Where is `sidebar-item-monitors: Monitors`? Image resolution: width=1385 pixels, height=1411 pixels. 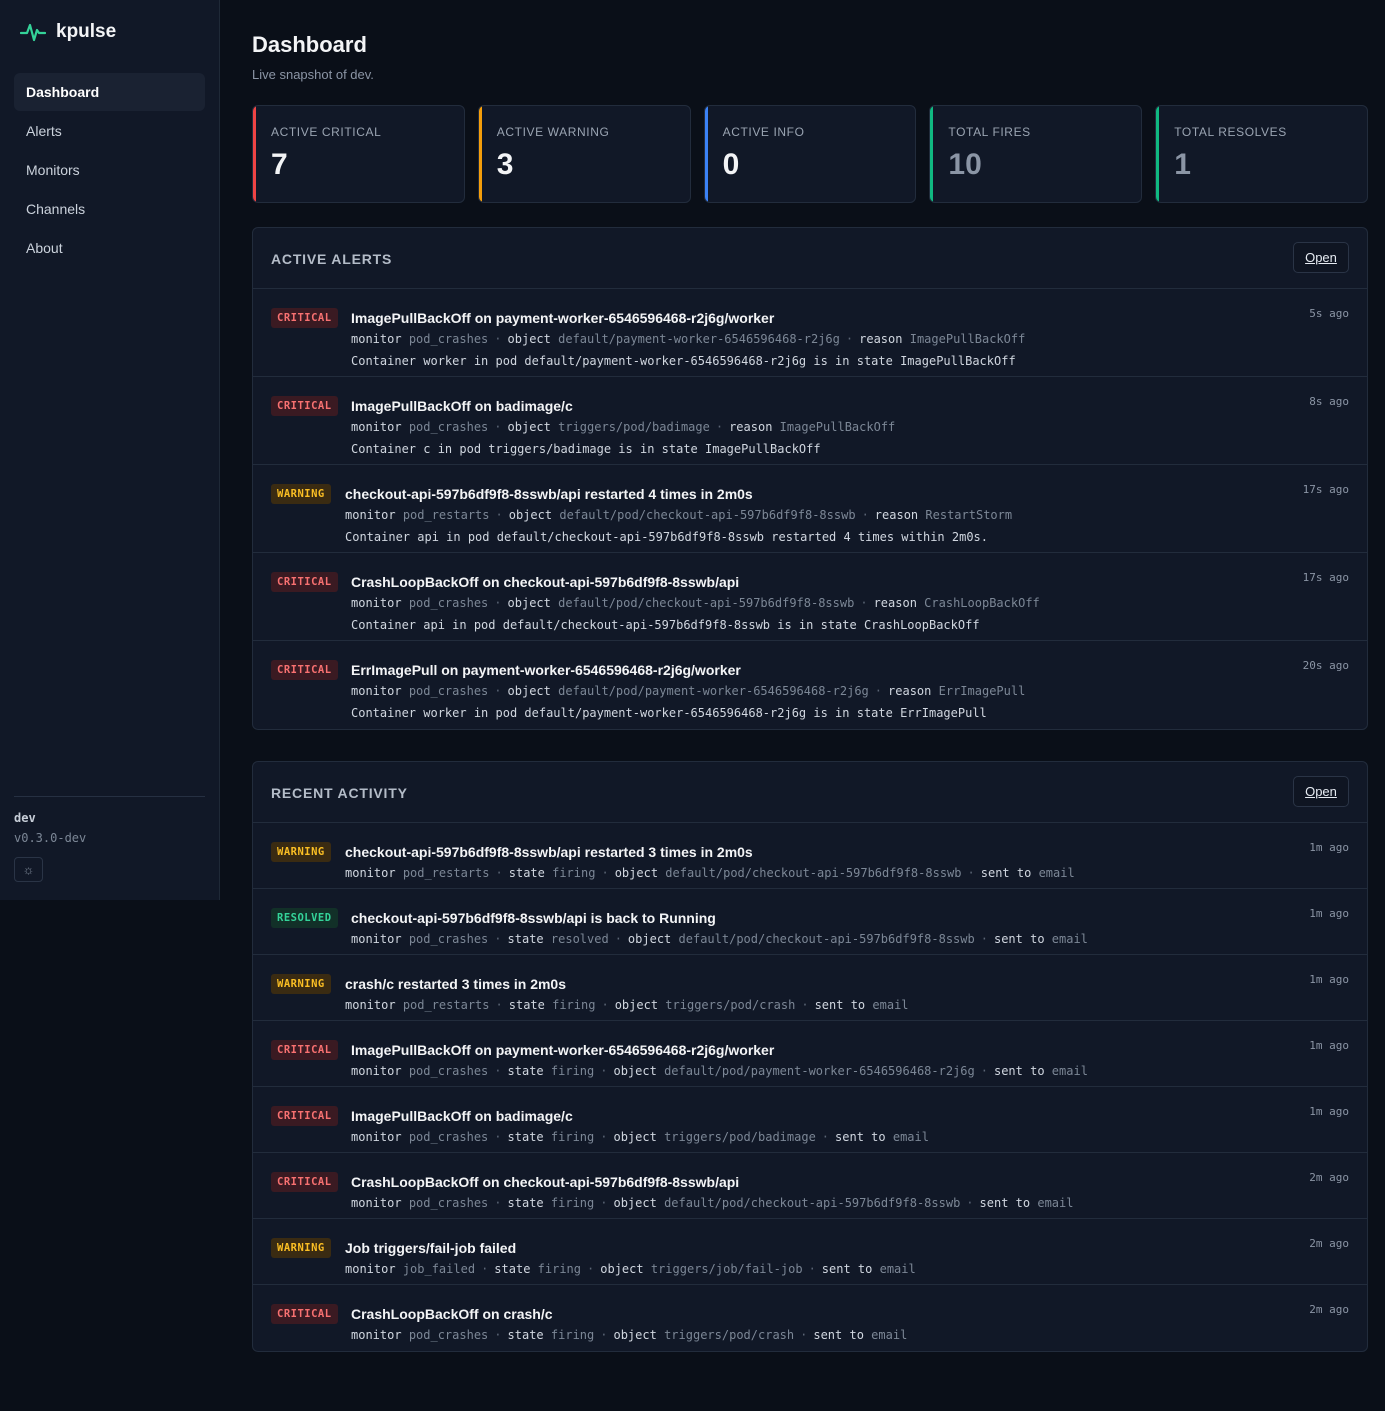
sidebar-item-monitors: Monitors is located at coordinates (109, 170).